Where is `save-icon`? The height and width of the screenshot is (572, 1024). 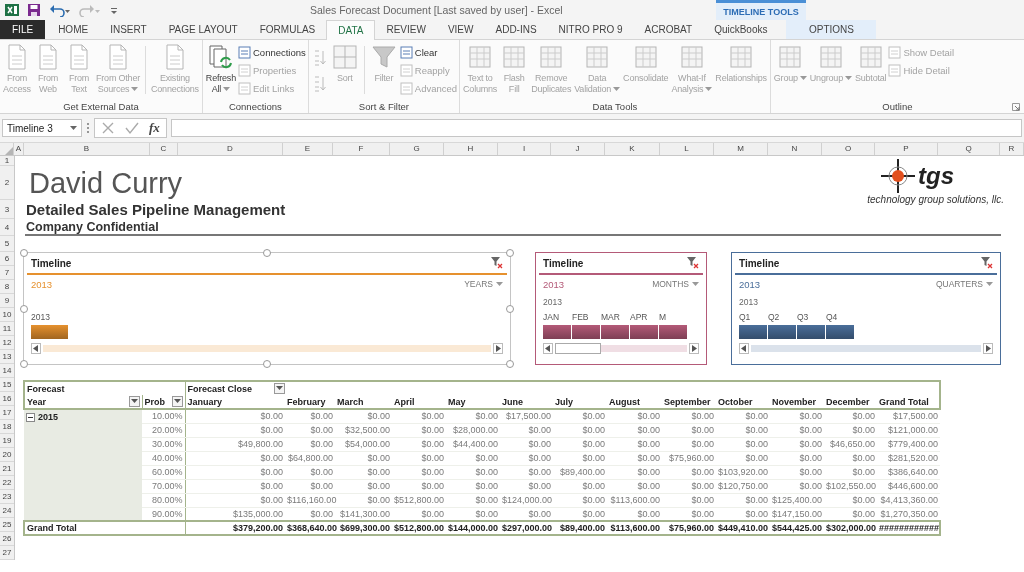
save-icon is located at coordinates (34, 10).